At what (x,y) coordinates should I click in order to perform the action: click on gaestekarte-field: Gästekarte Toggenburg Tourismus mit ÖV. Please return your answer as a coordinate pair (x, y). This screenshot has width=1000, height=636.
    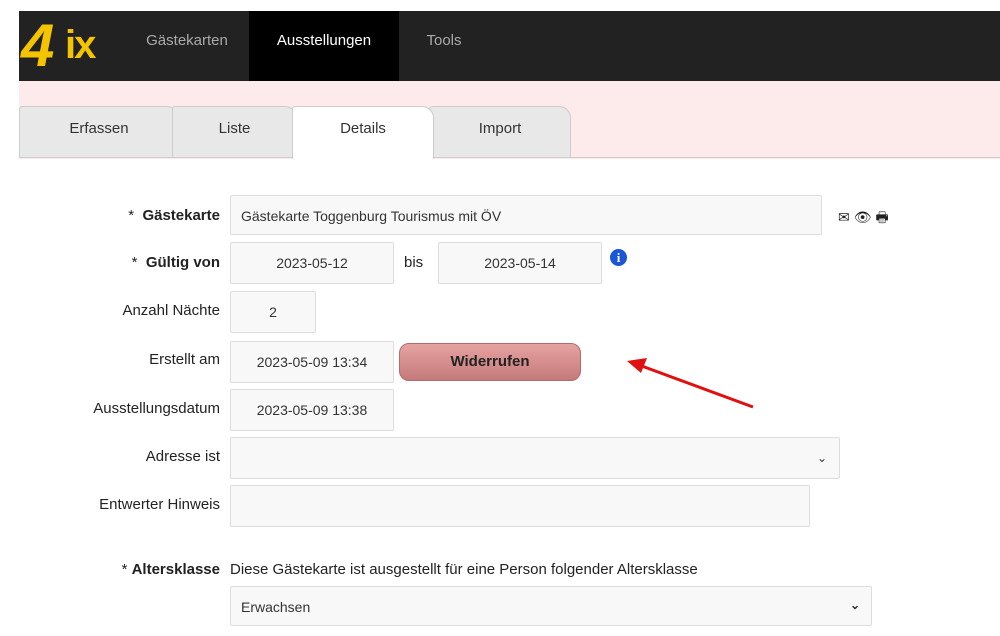
    Looking at the image, I should click on (526, 215).